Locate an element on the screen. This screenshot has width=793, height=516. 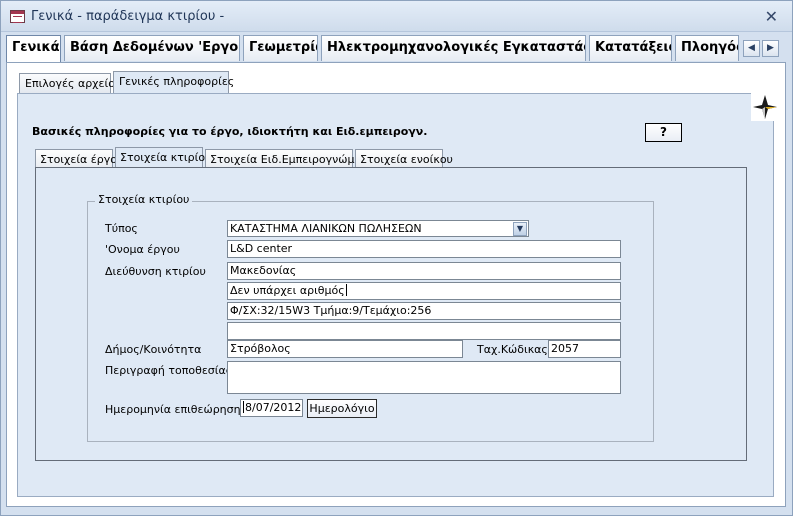
address-label: Διεύθυνση κτιρίου is located at coordinates (155, 271).